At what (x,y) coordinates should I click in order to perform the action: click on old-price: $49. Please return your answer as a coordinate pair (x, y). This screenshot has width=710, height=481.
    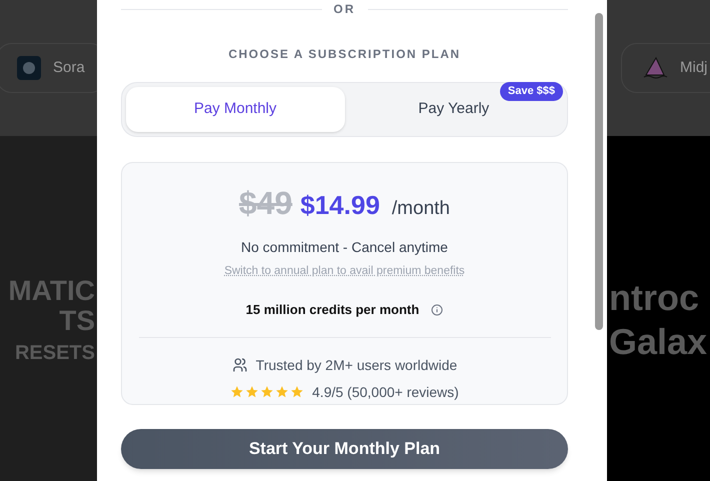
    Looking at the image, I should click on (265, 203).